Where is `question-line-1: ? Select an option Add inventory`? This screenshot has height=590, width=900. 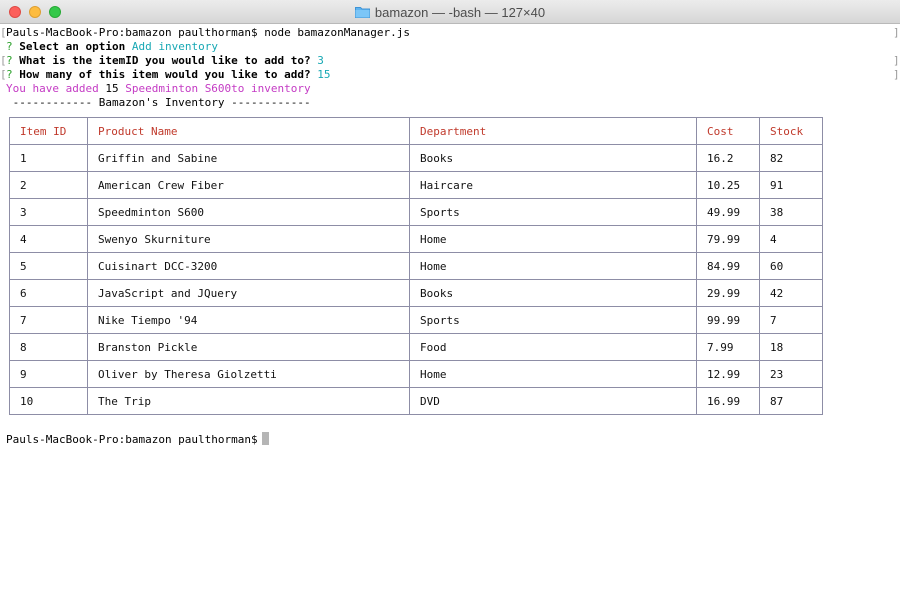 question-line-1: ? Select an option Add inventory is located at coordinates (112, 47).